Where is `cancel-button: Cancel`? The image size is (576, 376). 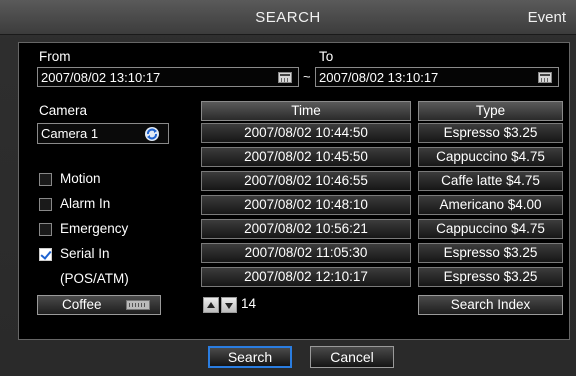 cancel-button: Cancel is located at coordinates (352, 357).